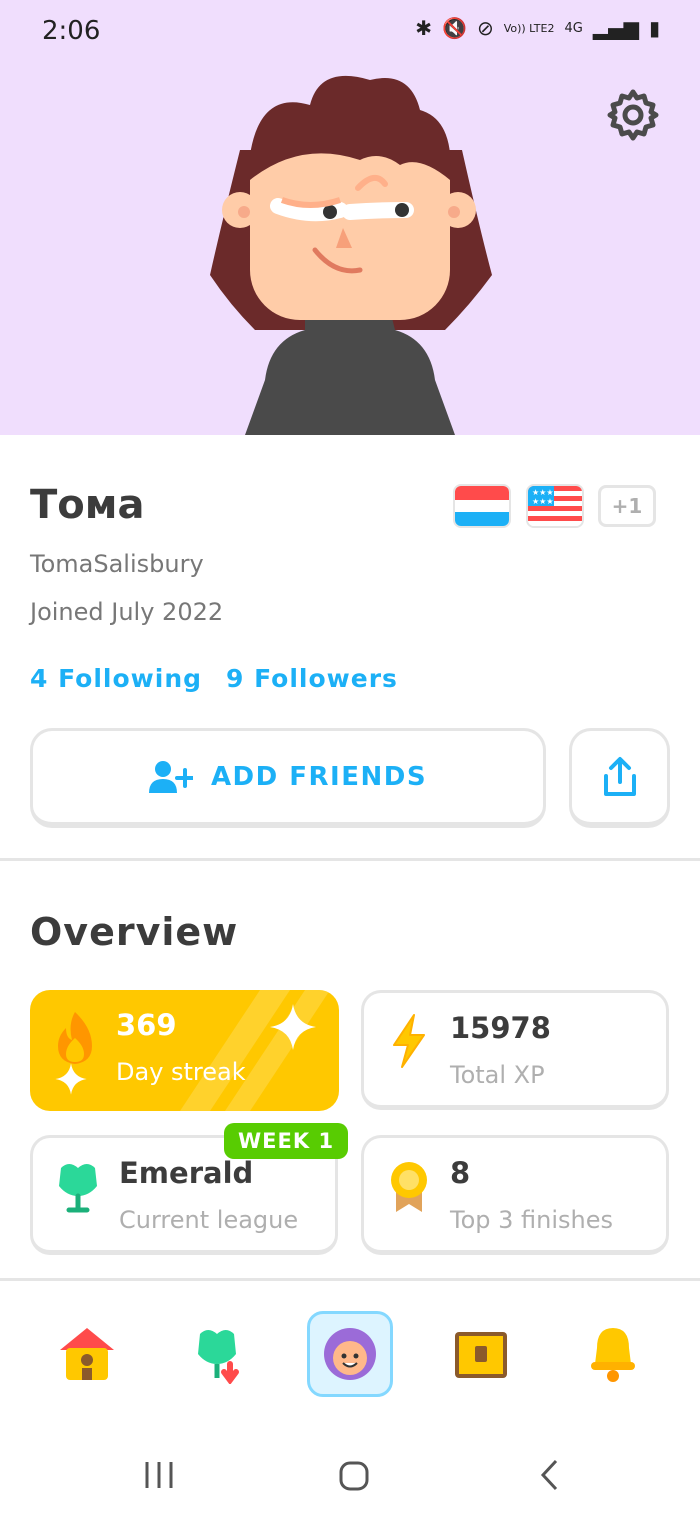 The height and width of the screenshot is (1517, 700). What do you see at coordinates (71, 1079) in the screenshot?
I see `sparkle-small-icon` at bounding box center [71, 1079].